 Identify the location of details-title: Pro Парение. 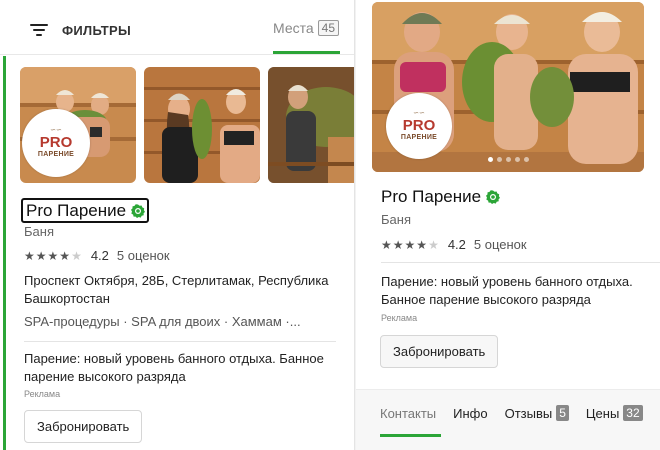
(441, 197).